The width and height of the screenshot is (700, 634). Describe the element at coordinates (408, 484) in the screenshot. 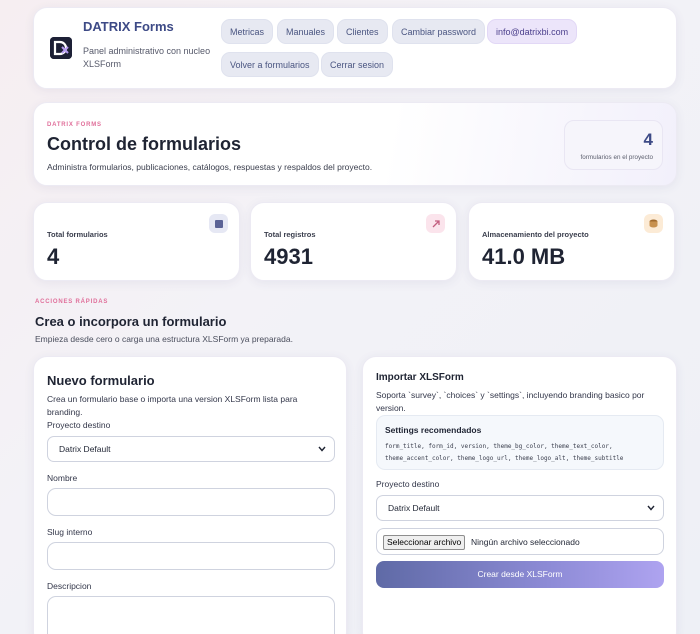

I see `import-project-label: Proyecto destino` at that location.